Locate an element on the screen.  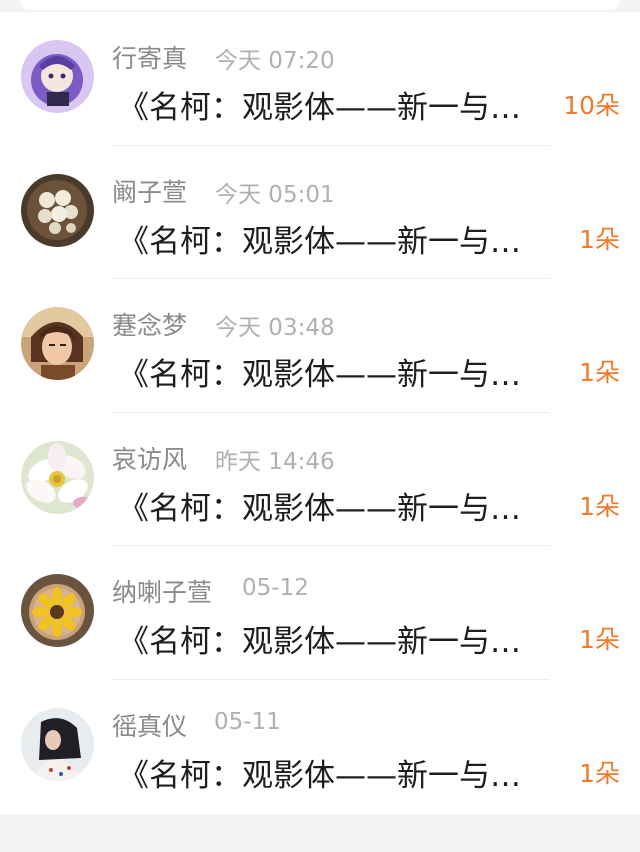
timestamp: 今天 07:20 is located at coordinates (275, 61).